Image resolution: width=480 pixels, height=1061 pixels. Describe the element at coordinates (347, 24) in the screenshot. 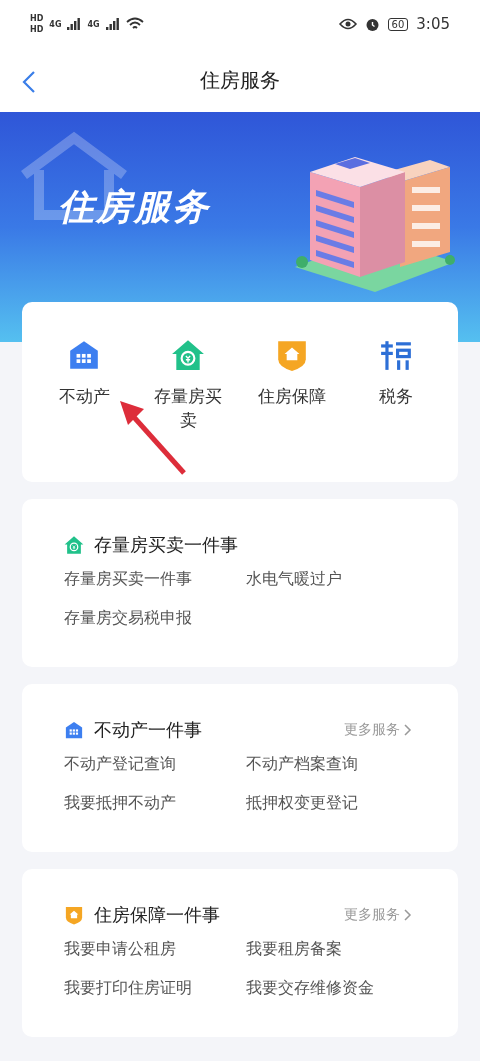

I see `eye-icon` at that location.